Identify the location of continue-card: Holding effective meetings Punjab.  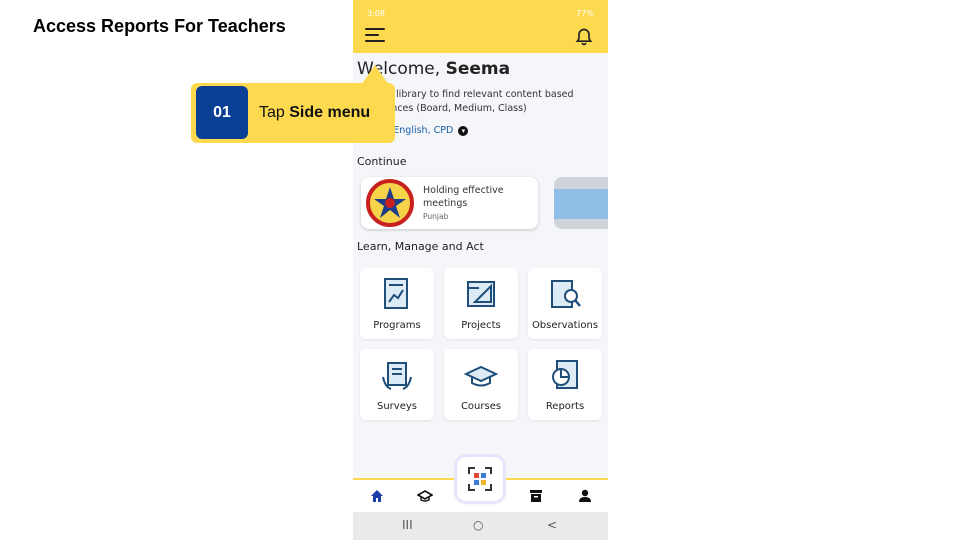
(449, 203).